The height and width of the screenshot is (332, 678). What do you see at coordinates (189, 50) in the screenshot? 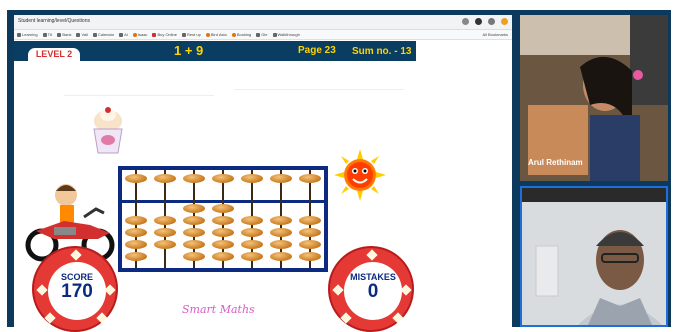
I see `sum-equation: 1 + 9` at bounding box center [189, 50].